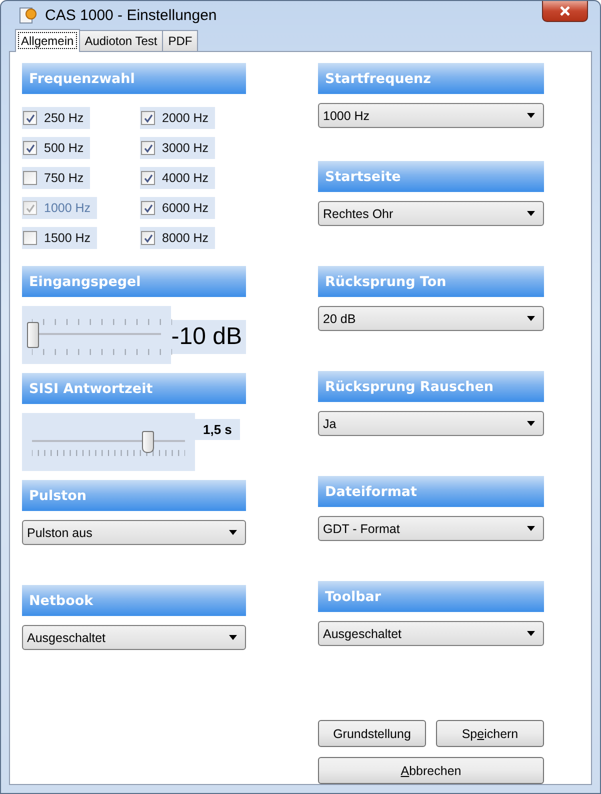  What do you see at coordinates (431, 596) in the screenshot?
I see `section-header: Toolbar` at bounding box center [431, 596].